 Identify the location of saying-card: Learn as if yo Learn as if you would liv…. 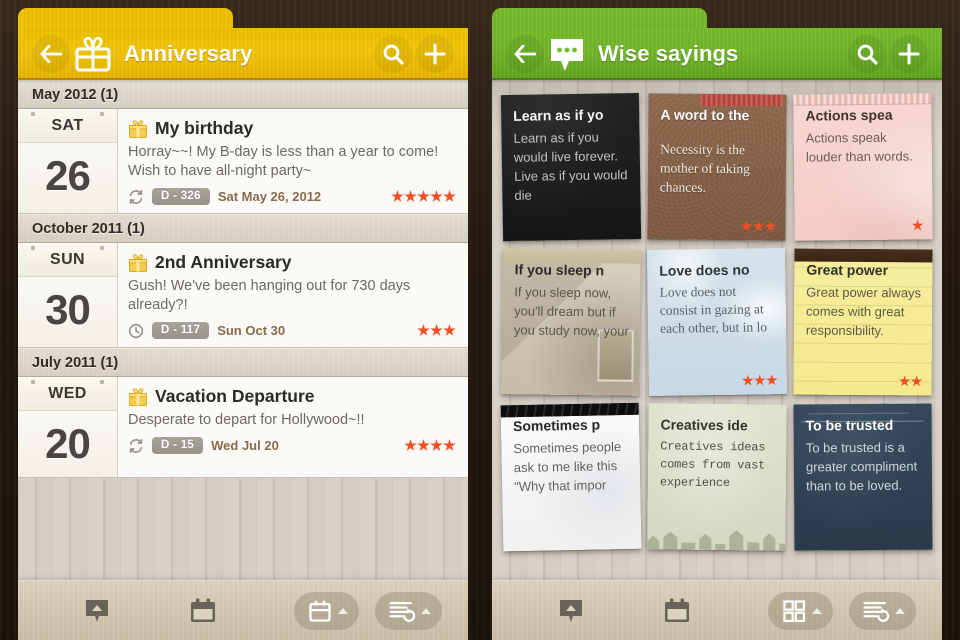
(571, 167).